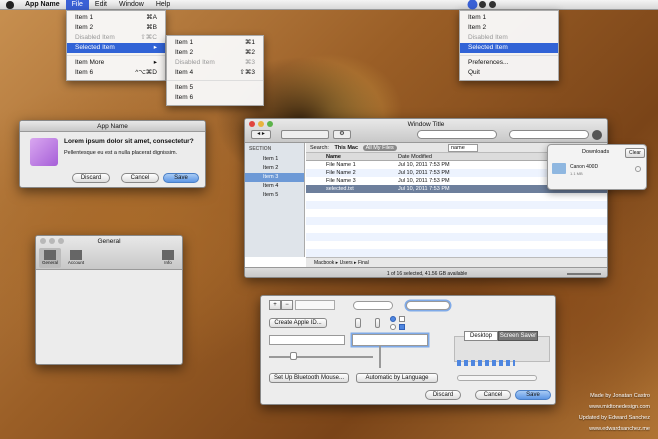 Image resolution: width=658 pixels, height=439 pixels. Describe the element at coordinates (50, 258) in the screenshot. I see `tab-general: General` at that location.